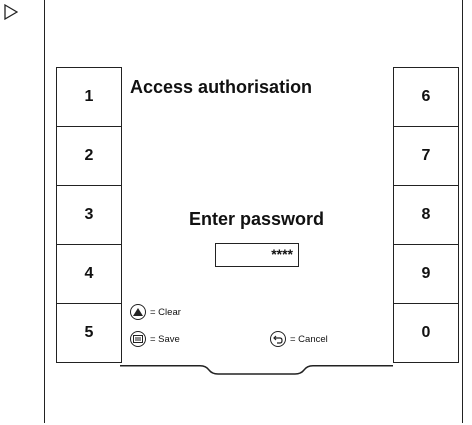  Describe the element at coordinates (138, 339) in the screenshot. I see `menu-lines-icon` at that location.